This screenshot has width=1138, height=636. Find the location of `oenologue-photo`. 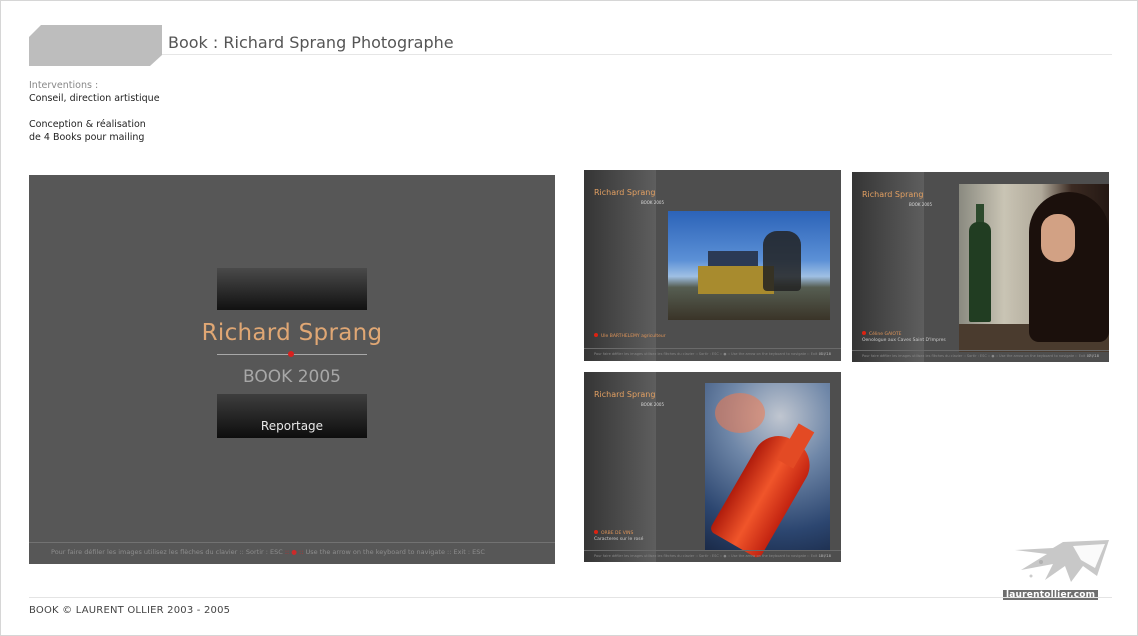

oenologue-photo is located at coordinates (1034, 268).